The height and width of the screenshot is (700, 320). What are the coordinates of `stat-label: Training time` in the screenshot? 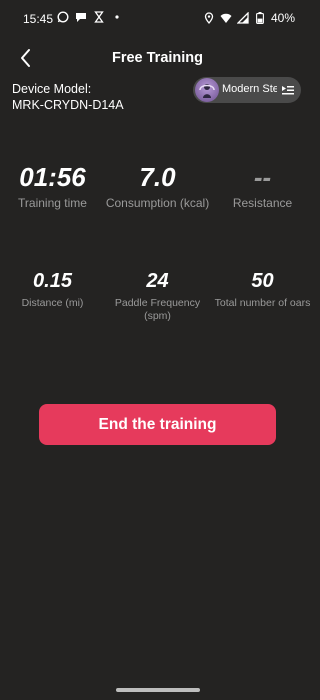 It's located at (52, 203).